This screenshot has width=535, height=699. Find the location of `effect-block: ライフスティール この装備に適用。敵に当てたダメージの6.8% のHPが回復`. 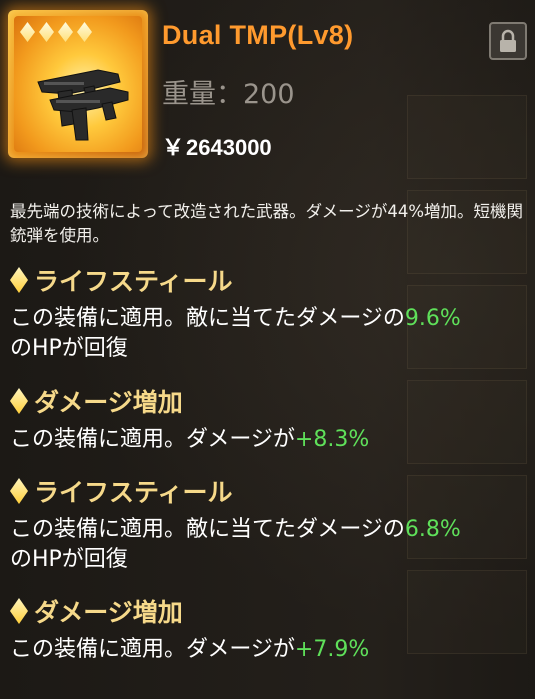

effect-block: ライフスティール この装備に適用。敵に当てたダメージの6.8% のHPが回復 is located at coordinates (270, 524).